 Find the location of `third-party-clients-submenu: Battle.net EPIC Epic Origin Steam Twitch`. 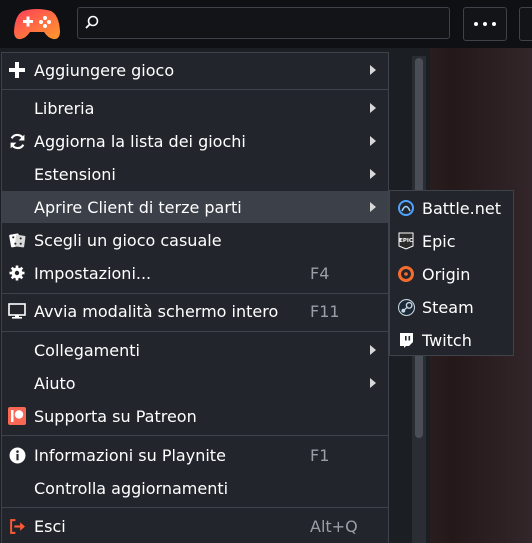

third-party-clients-submenu: Battle.net EPIC Epic Origin Steam Twitch is located at coordinates (451, 273).